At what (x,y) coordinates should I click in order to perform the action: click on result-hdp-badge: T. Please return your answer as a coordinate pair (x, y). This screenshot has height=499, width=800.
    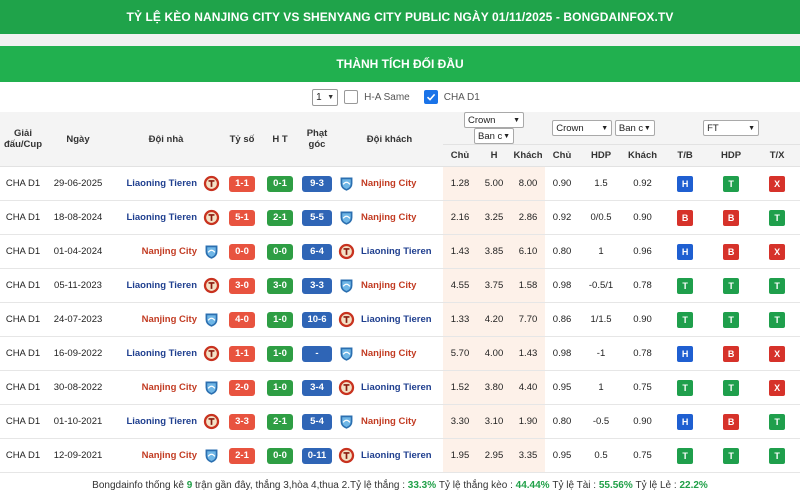
    Looking at the image, I should click on (731, 285).